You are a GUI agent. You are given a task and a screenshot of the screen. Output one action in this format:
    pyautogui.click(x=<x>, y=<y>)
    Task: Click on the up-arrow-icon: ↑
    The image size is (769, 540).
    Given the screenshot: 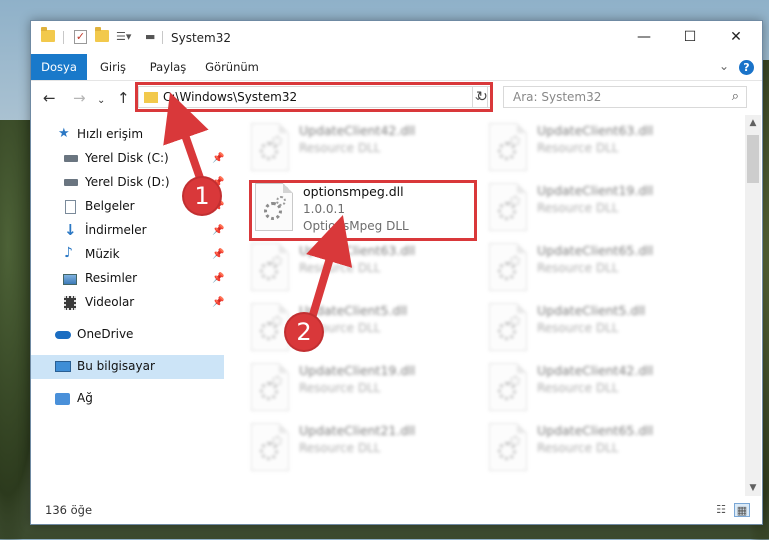 What is the action you would take?
    pyautogui.click(x=123, y=98)
    